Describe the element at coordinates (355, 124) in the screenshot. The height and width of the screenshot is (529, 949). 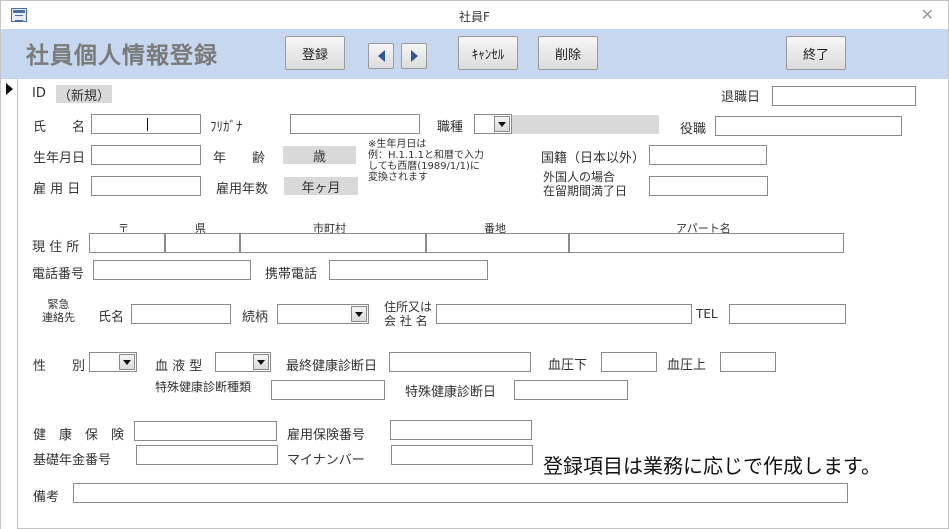
I see `furigana-field` at that location.